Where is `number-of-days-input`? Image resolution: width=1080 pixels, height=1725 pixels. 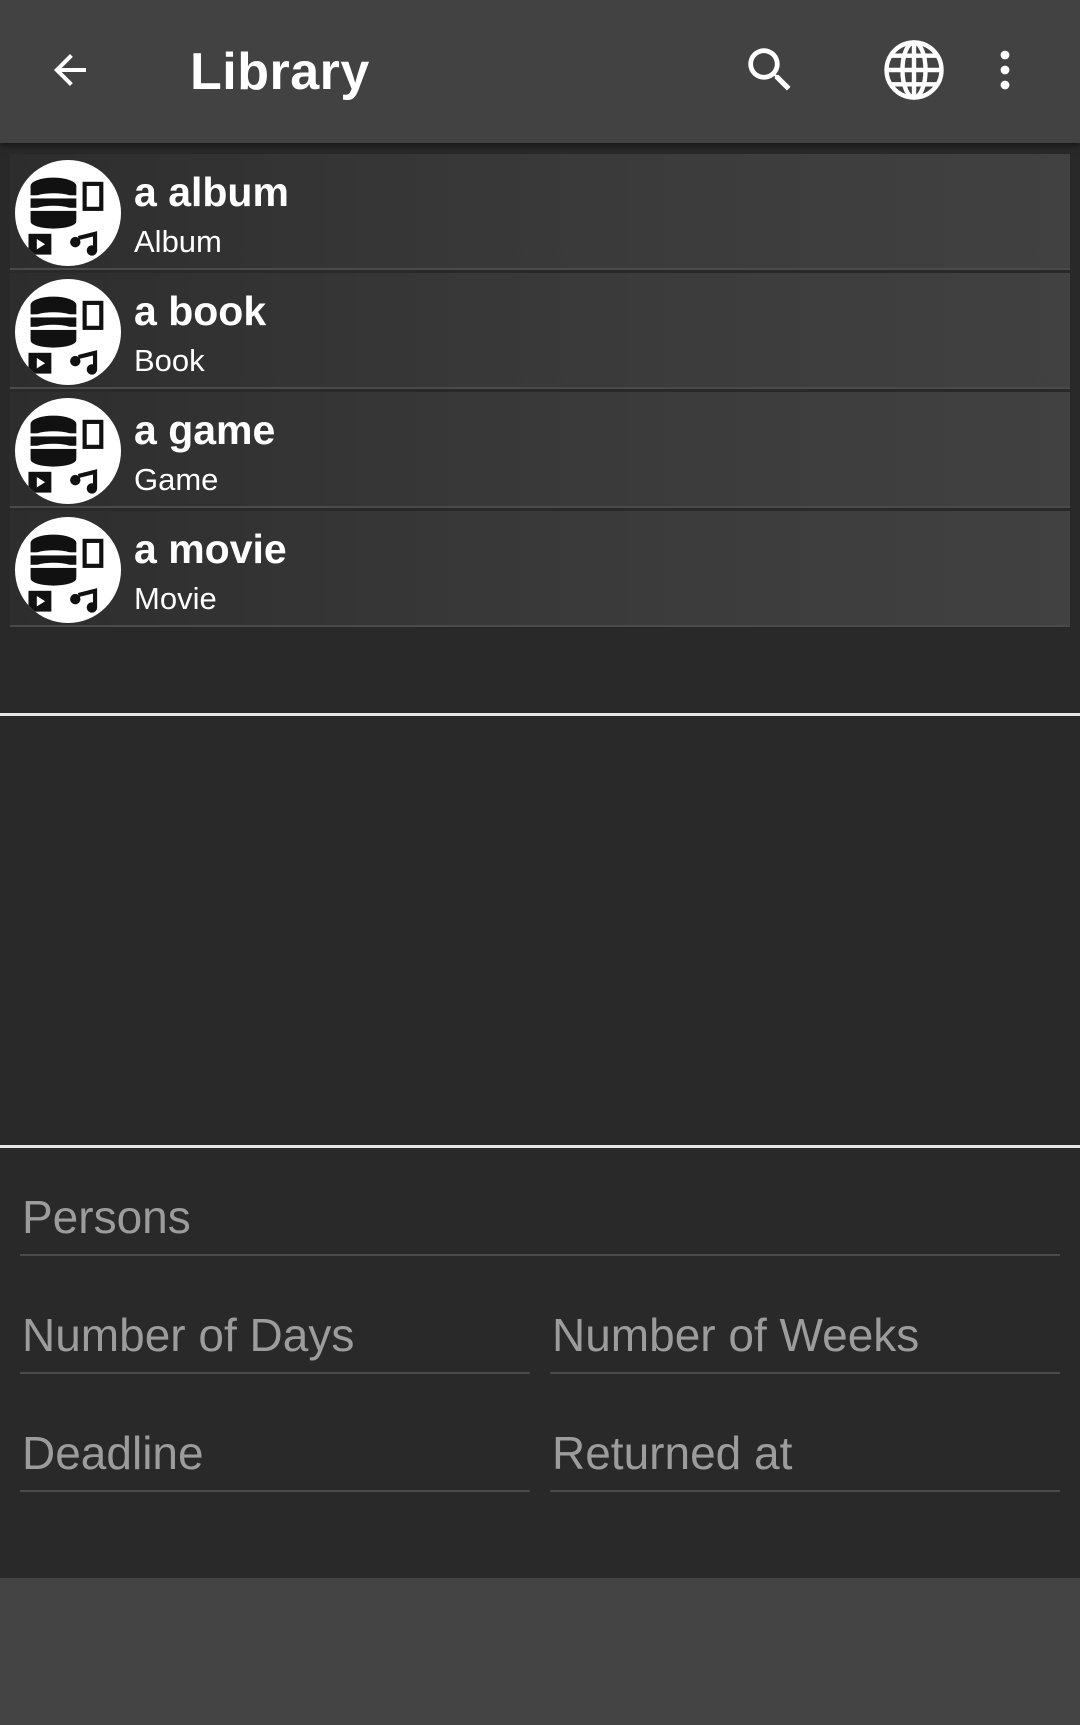
number-of-days-input is located at coordinates (275, 1335).